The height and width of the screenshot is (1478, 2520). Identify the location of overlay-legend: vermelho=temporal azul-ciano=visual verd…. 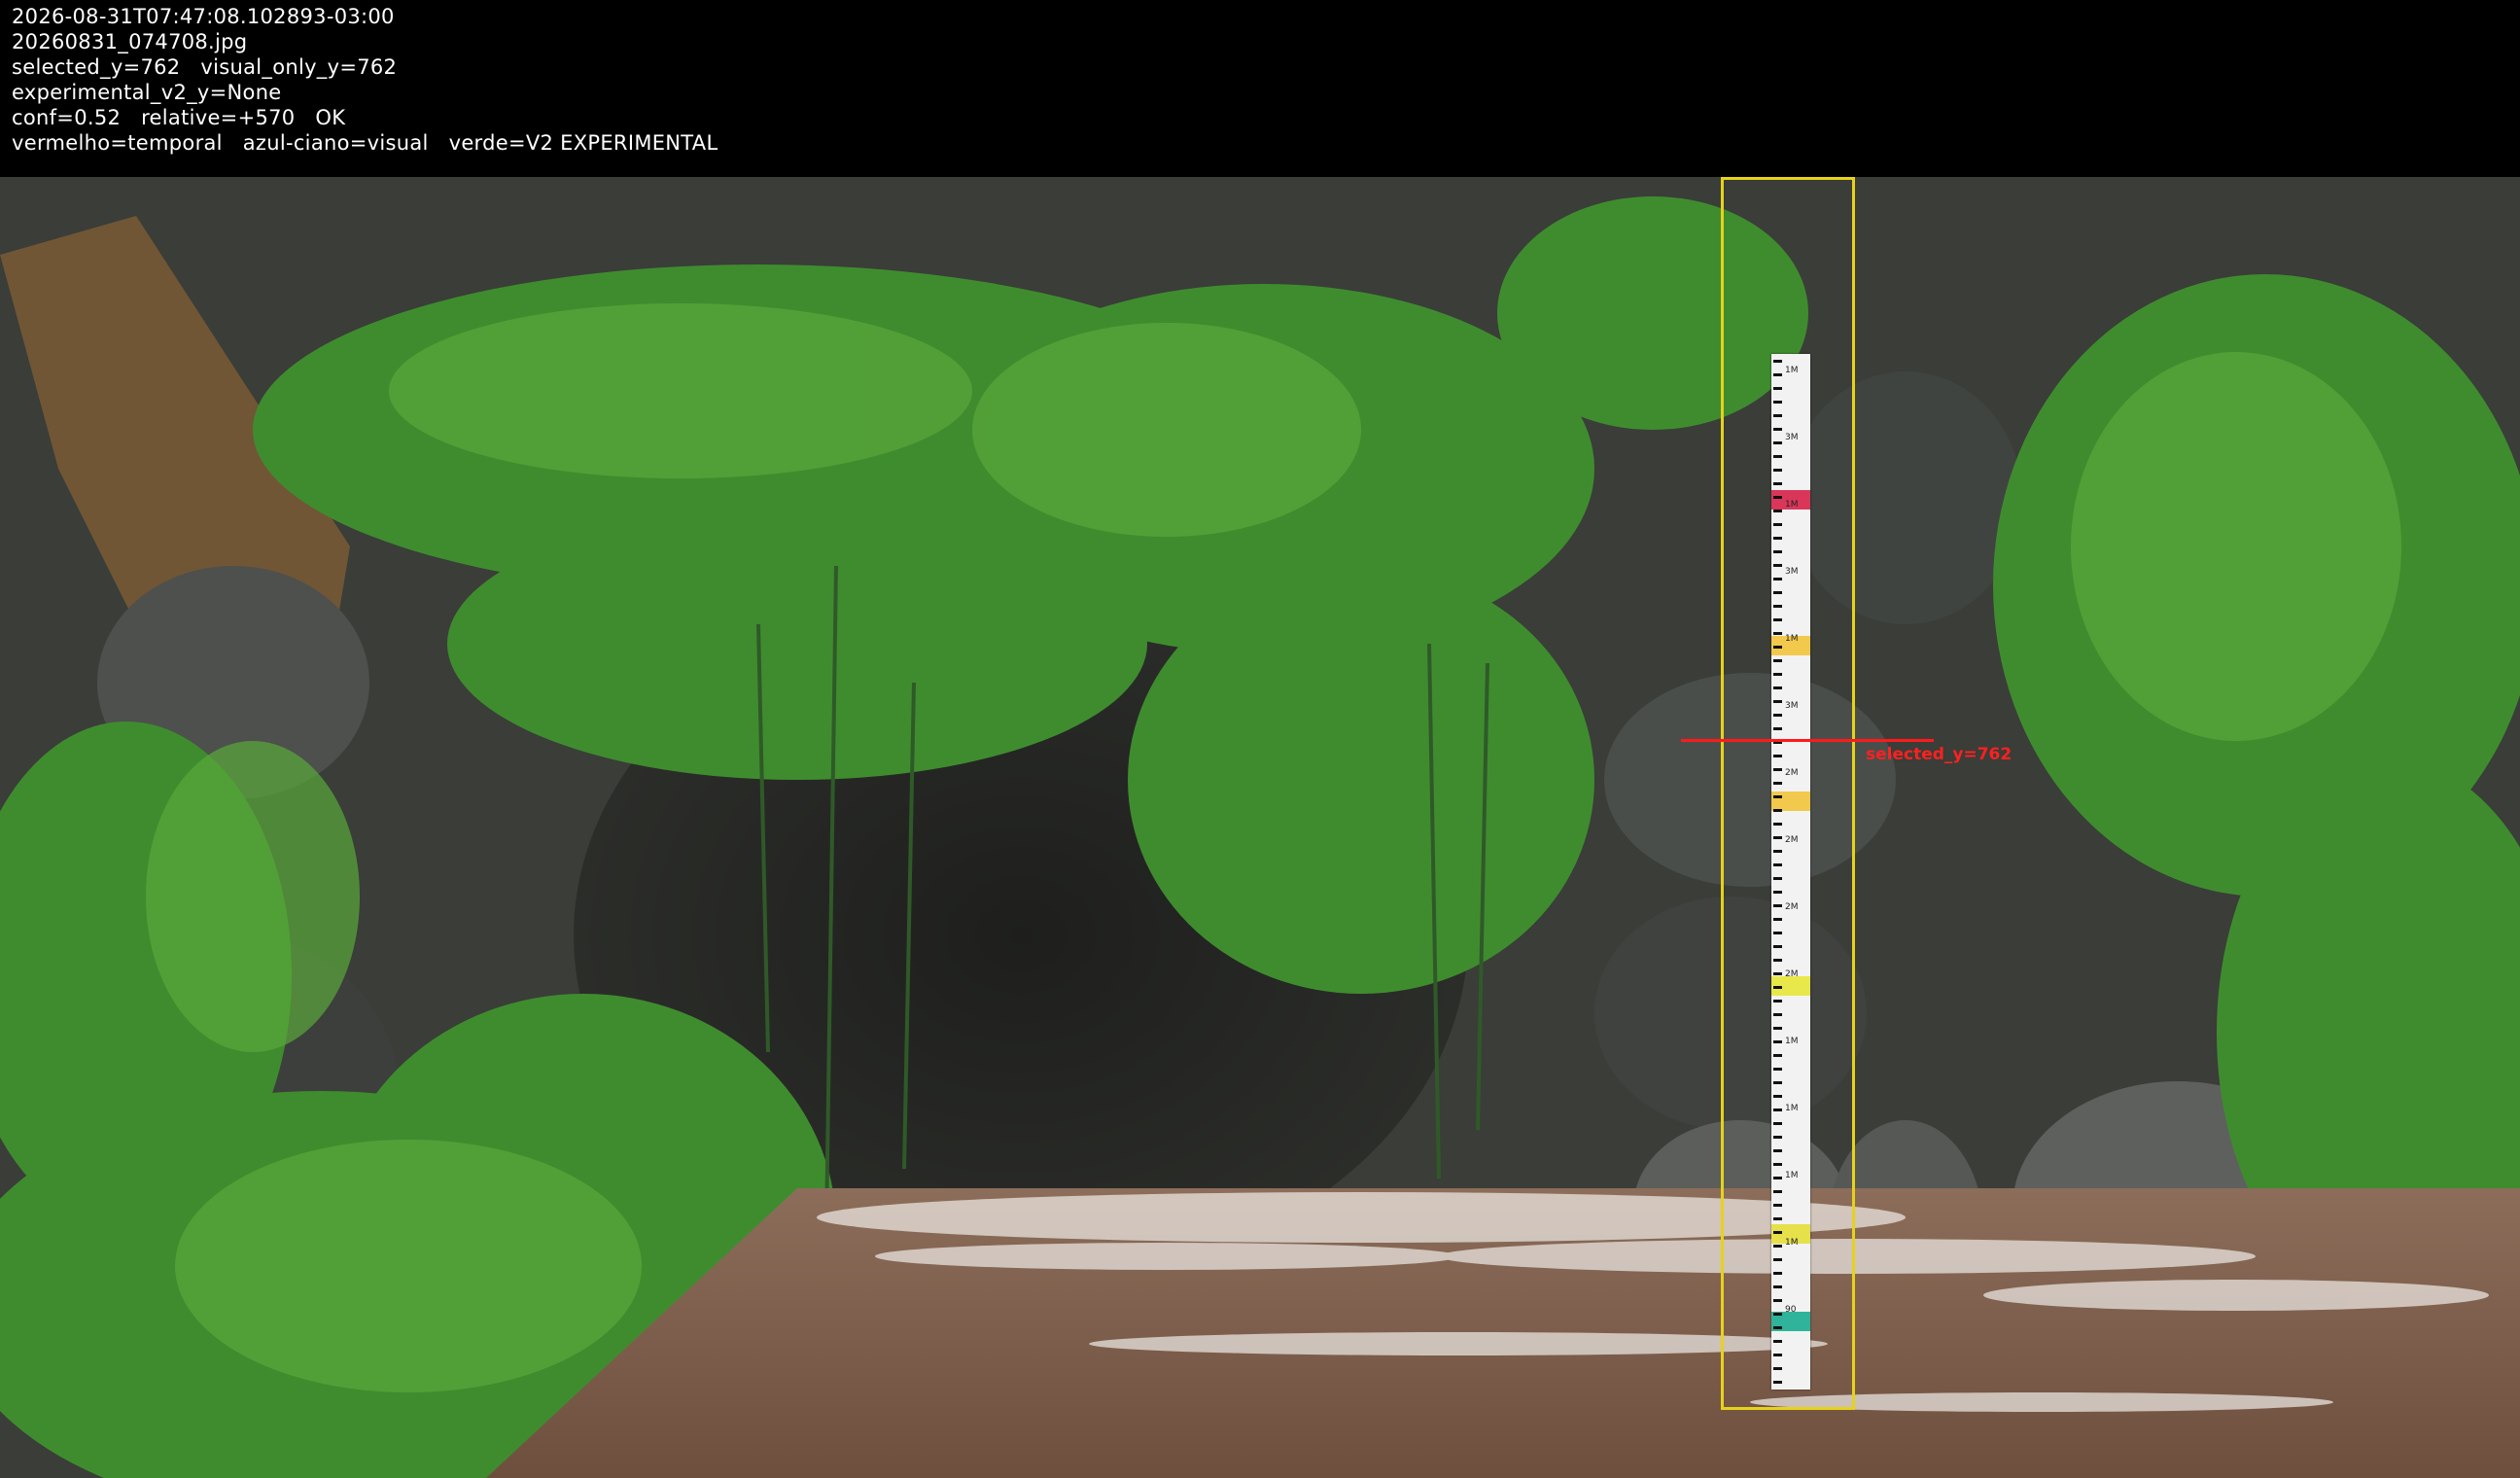
(365, 143).